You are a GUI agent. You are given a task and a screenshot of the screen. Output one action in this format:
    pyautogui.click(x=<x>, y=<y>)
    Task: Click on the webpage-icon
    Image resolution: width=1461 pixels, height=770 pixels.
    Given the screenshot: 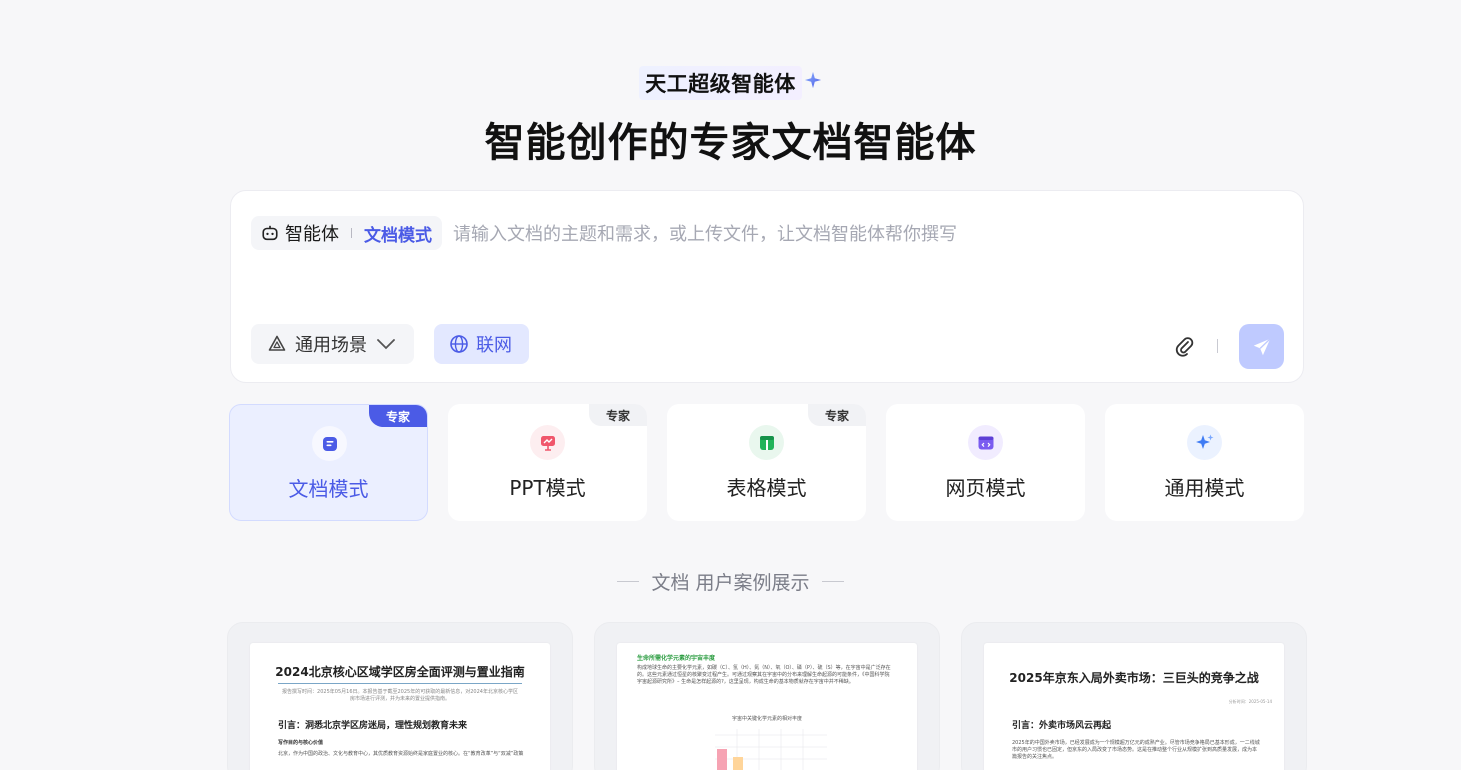 What is the action you would take?
    pyautogui.click(x=985, y=442)
    